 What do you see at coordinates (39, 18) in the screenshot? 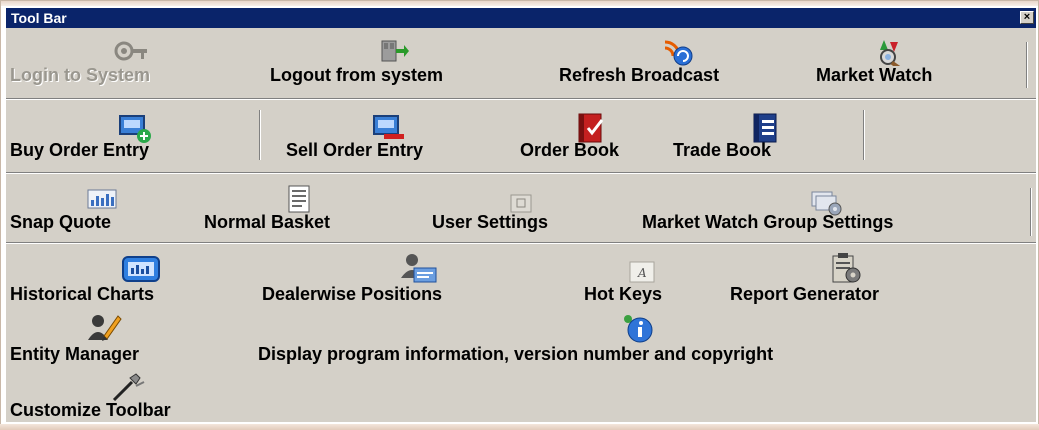
I see `window-title: Tool Bar` at bounding box center [39, 18].